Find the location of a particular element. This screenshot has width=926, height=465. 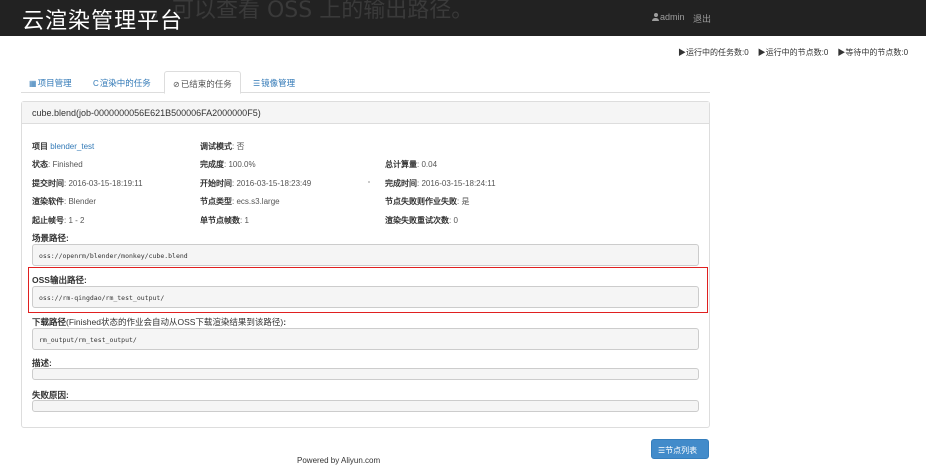

user-menu: admin is located at coordinates (668, 17).